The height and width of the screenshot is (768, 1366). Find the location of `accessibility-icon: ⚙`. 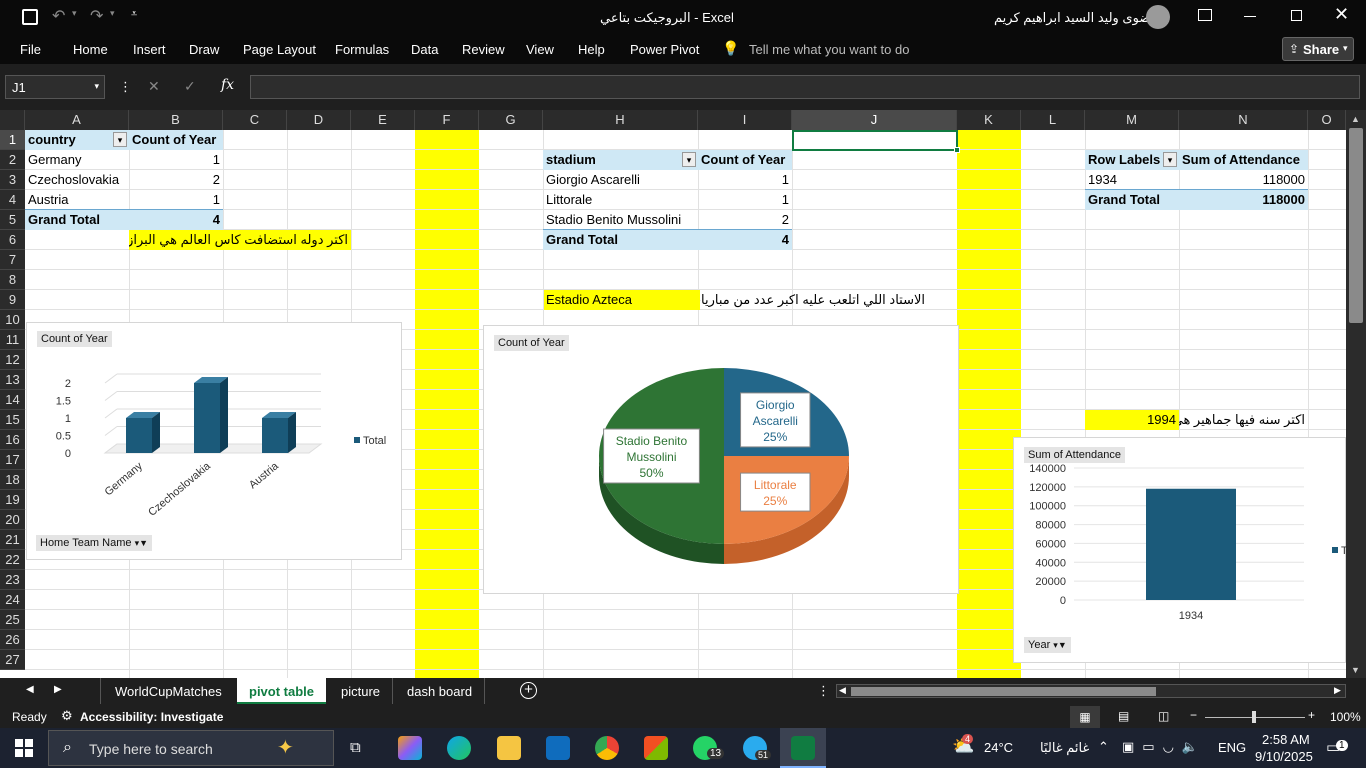

accessibility-icon: ⚙ is located at coordinates (67, 716).